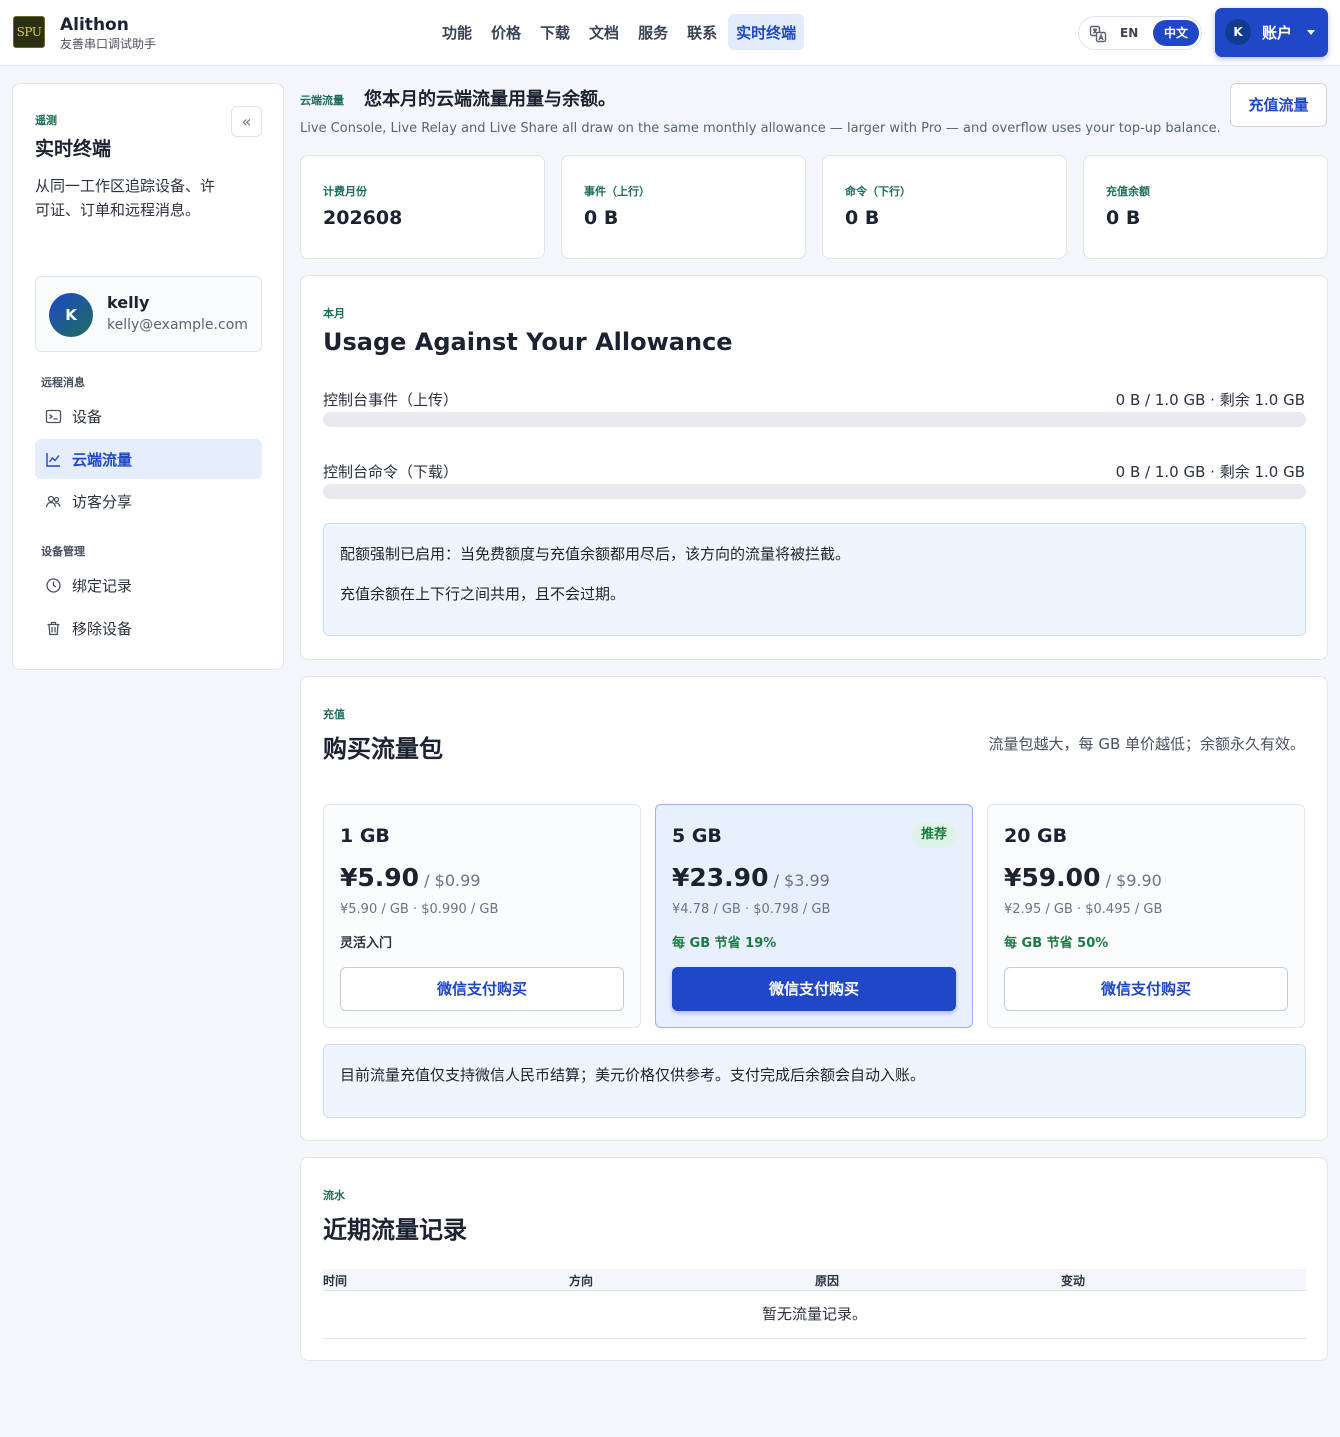 The image size is (1340, 1437). What do you see at coordinates (878, 191) in the screenshot?
I see `stat-label: 命令（下行）` at bounding box center [878, 191].